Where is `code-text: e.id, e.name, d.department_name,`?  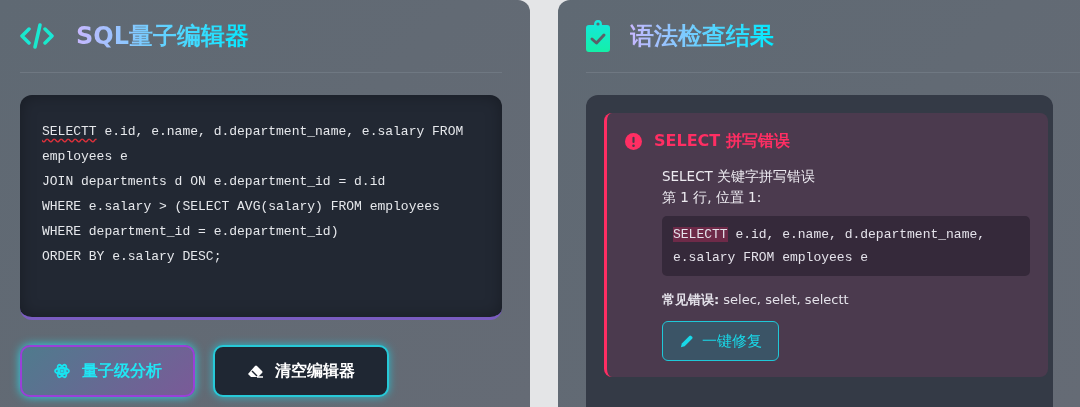
code-text: e.id, e.name, d.department_name, is located at coordinates (860, 234).